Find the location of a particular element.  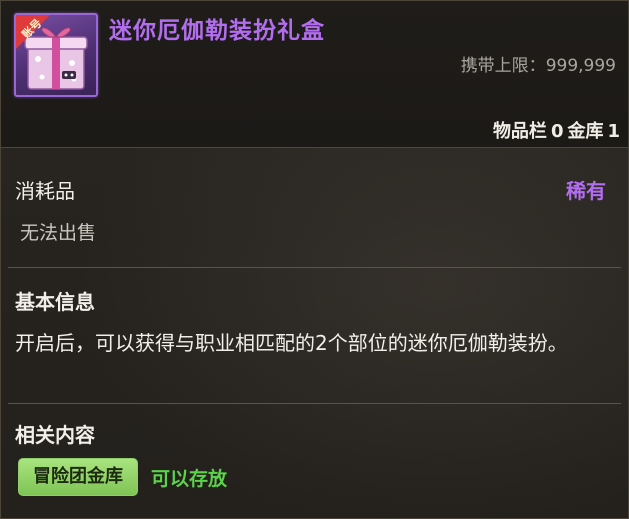

carry-limit: 携带上限：999,999 is located at coordinates (538, 63).